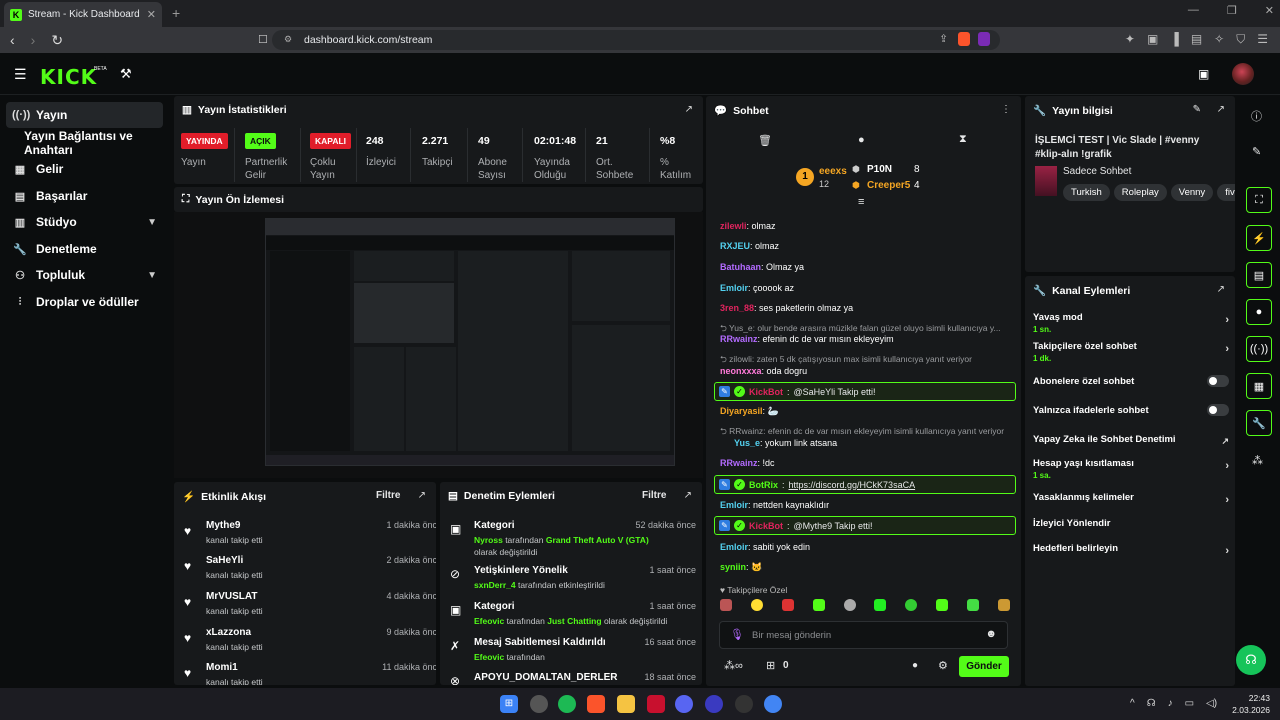 This screenshot has height=720, width=1280. Describe the element at coordinates (84, 275) in the screenshot. I see `sidebar-item-topluluk: ⚇ Topluluk ▼` at that location.